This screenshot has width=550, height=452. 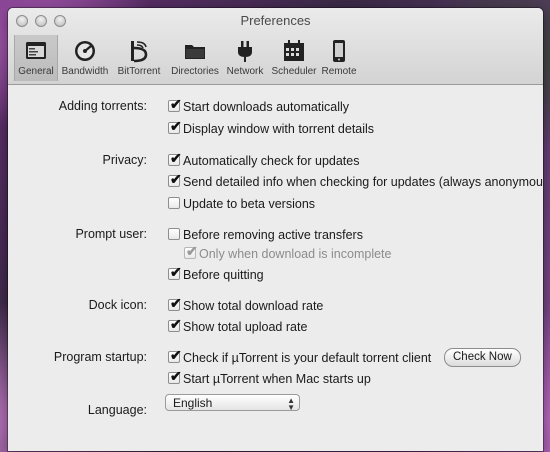 I want to click on tab-general-label: General, so click(x=36, y=71).